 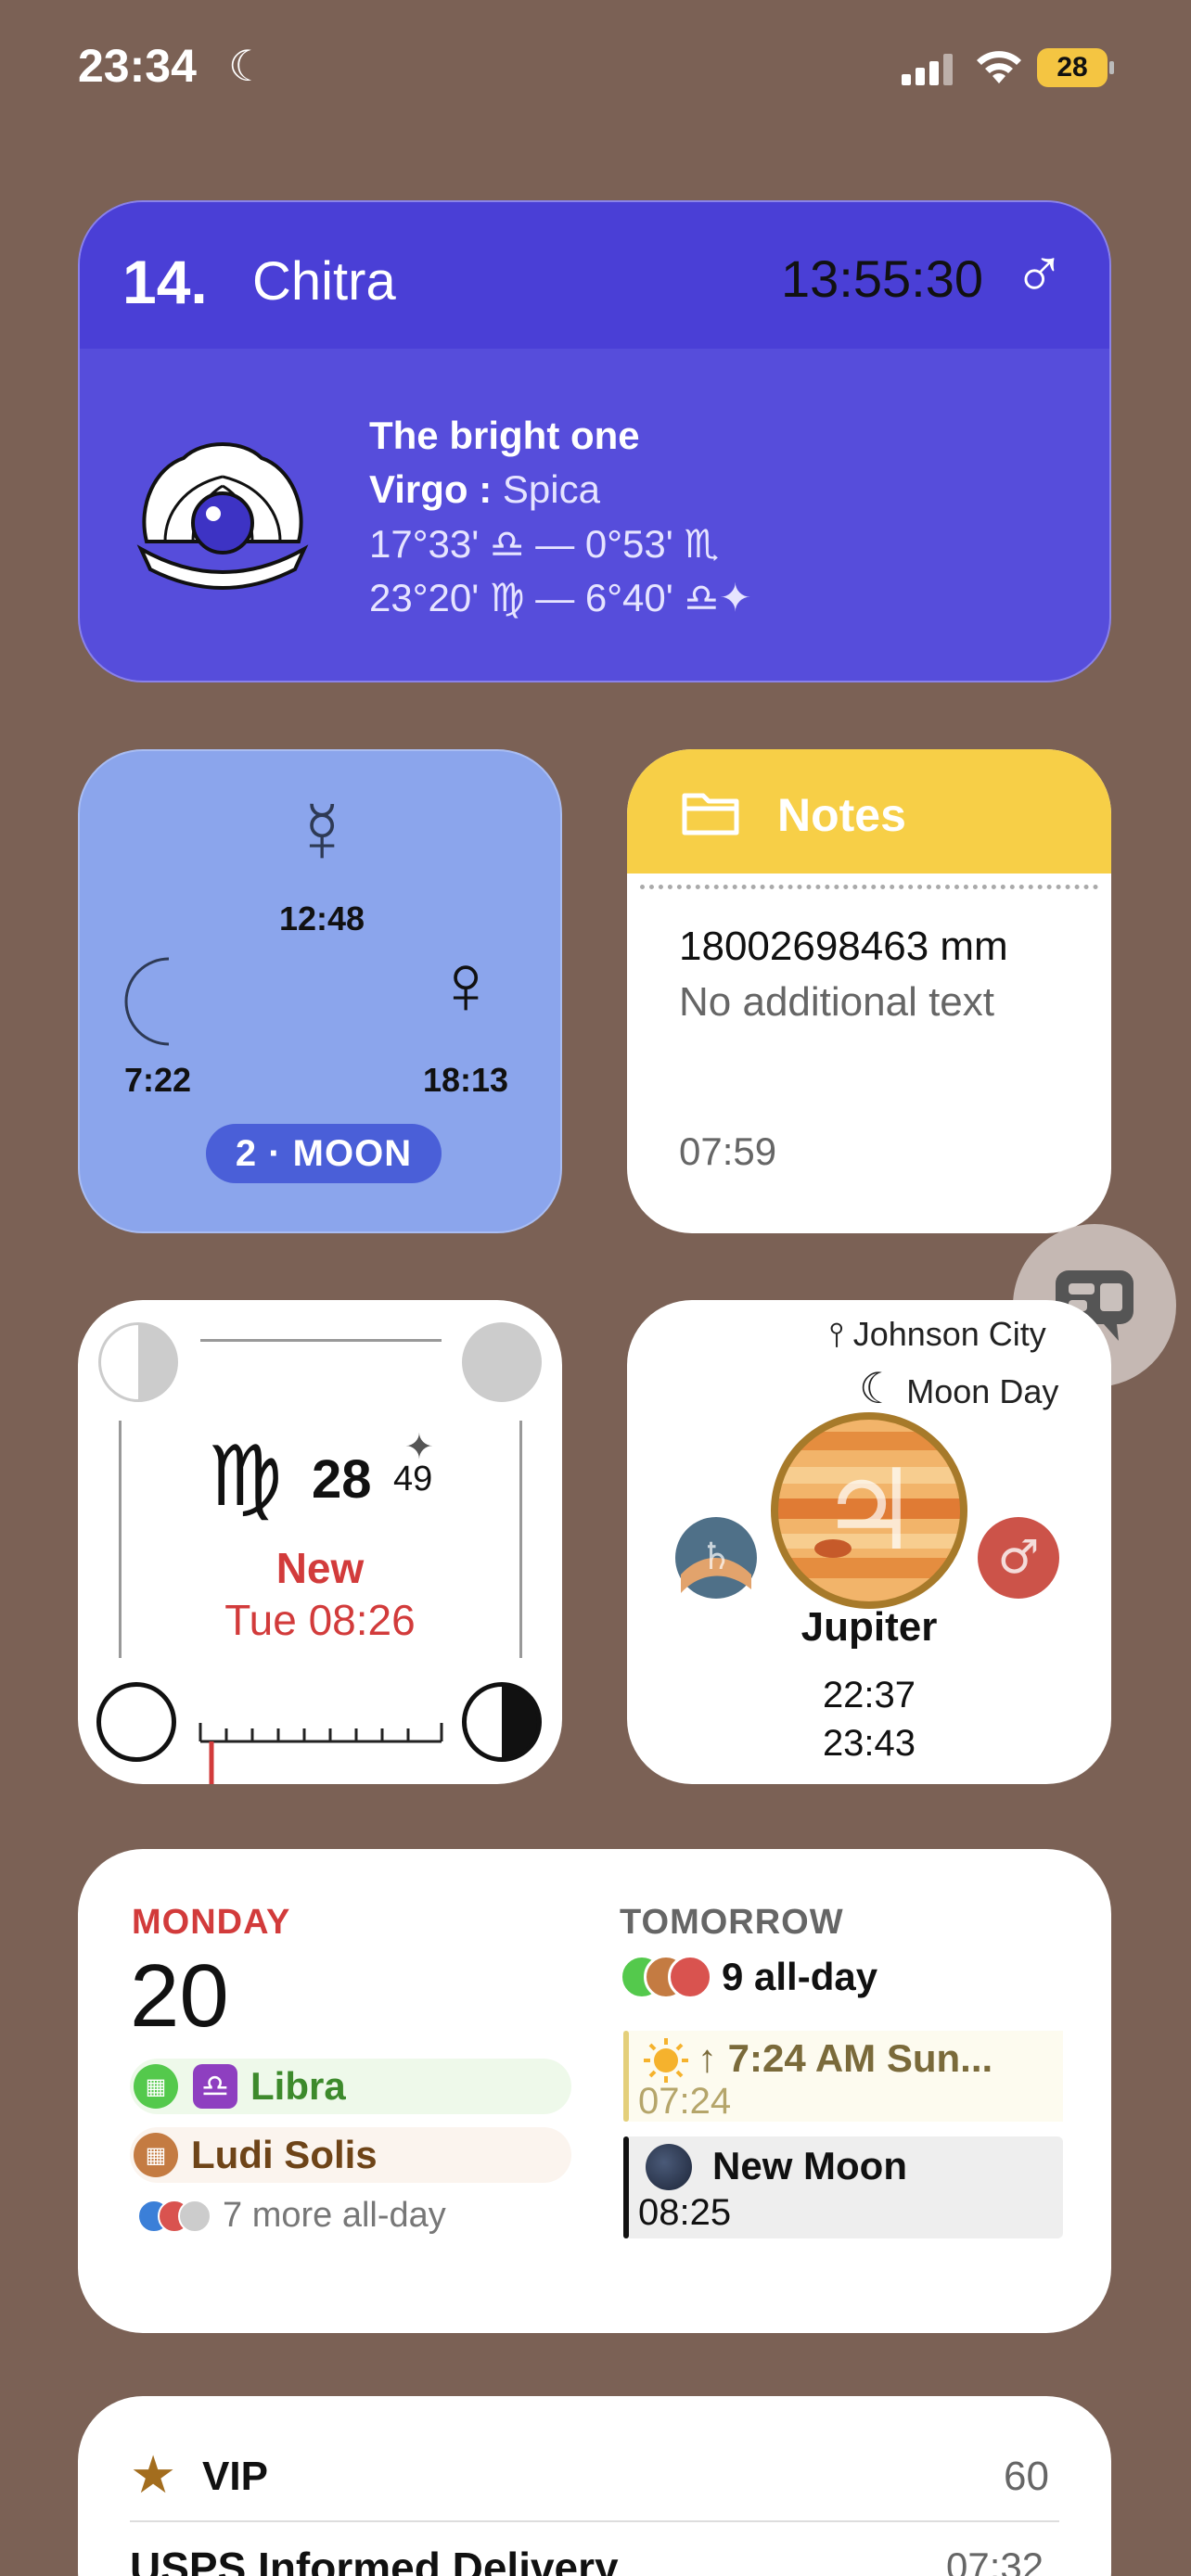 What do you see at coordinates (324, 1153) in the screenshot?
I see `planetary-hour-badge: 2 · MOON` at bounding box center [324, 1153].